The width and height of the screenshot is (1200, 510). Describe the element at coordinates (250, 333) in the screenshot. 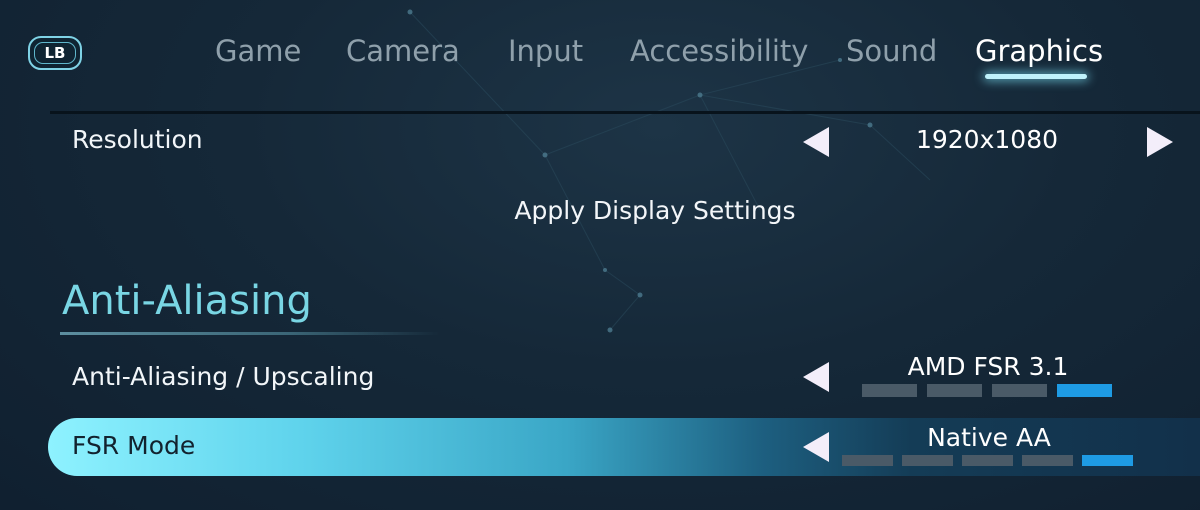

I see `section-divider` at that location.